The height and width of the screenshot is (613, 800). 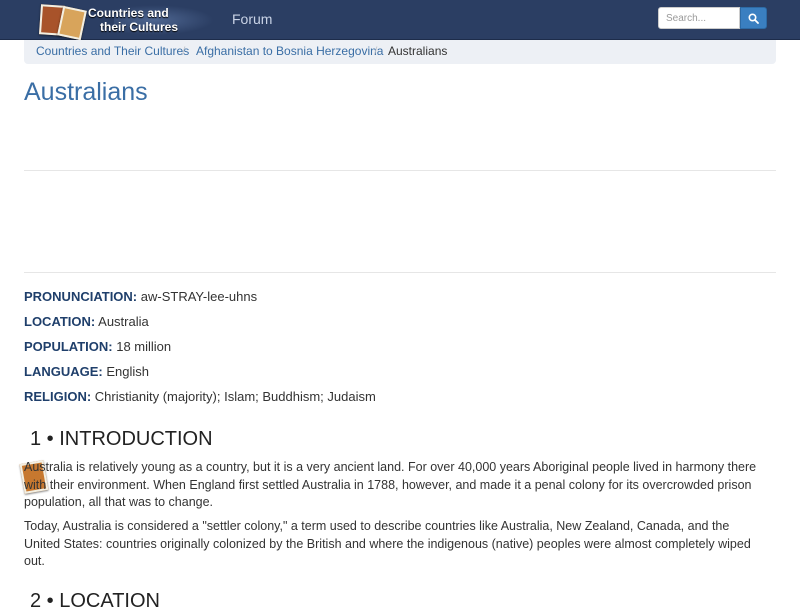 I want to click on fact-value: 18 million, so click(x=144, y=346).